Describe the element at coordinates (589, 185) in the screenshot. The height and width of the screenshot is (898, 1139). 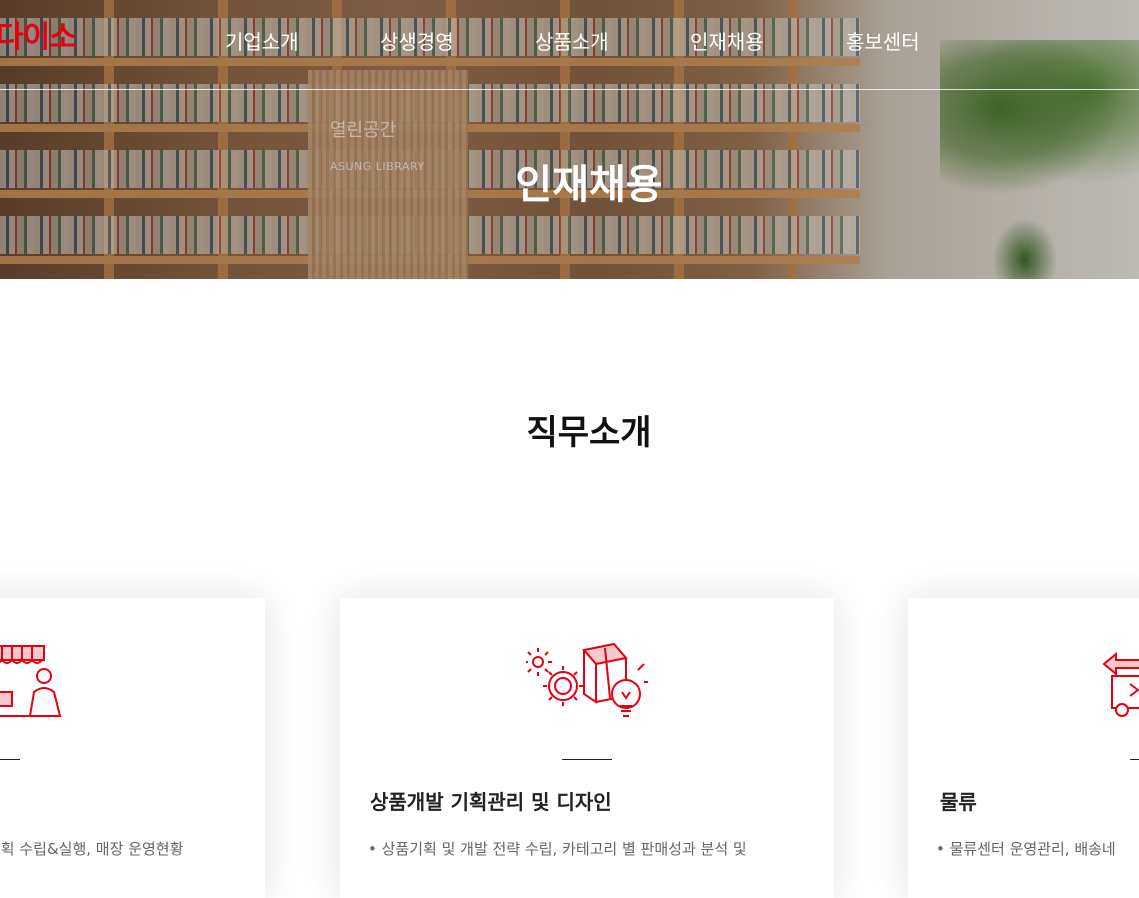
I see `hero-title: 인재채용` at that location.